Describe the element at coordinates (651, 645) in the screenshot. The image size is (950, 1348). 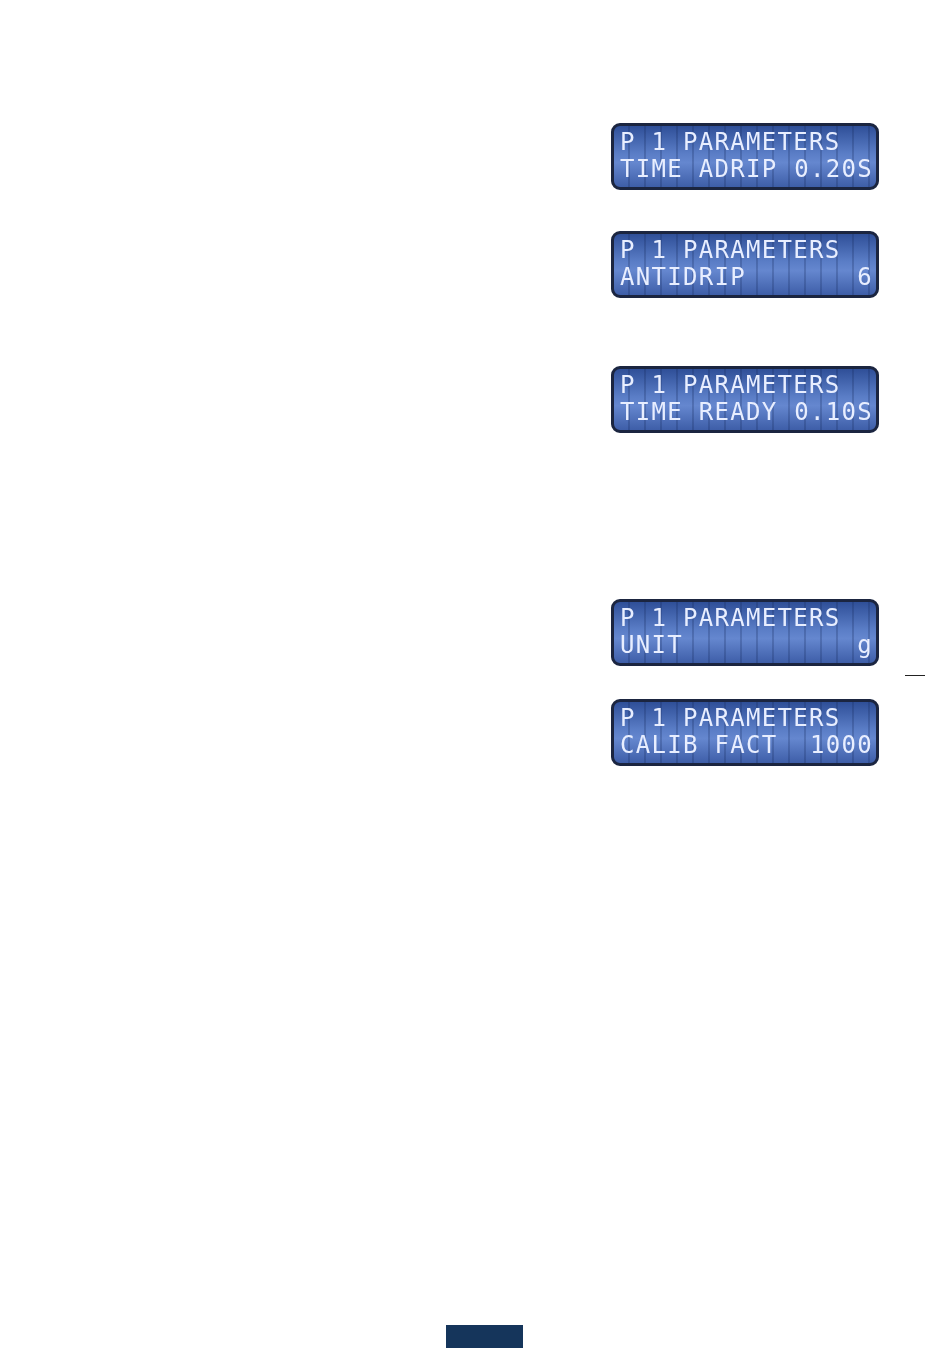
I see `parameter-label: UNIT` at that location.